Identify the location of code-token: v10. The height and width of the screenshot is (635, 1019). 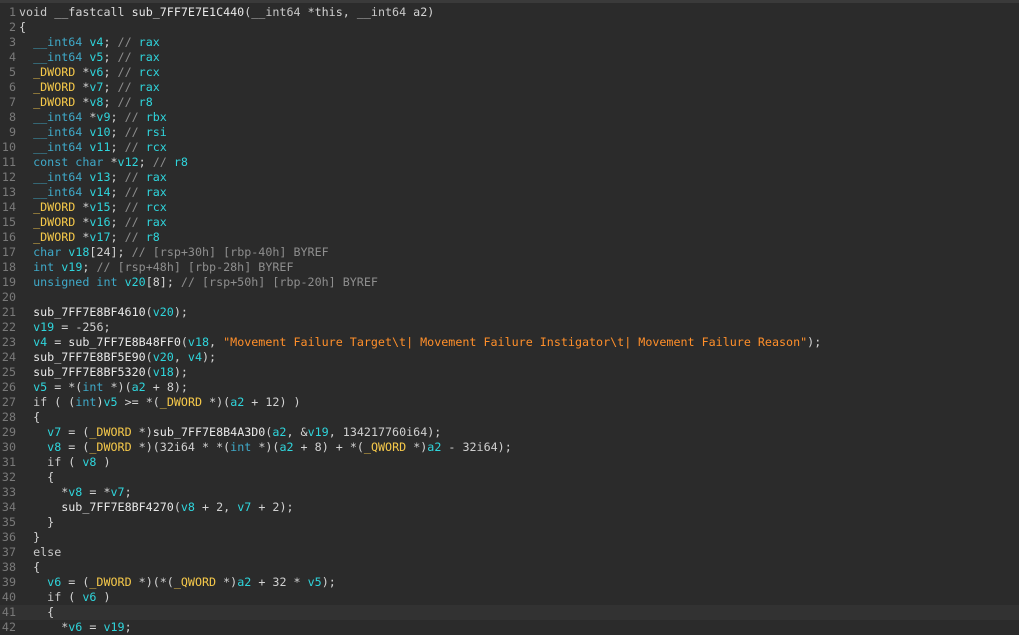
(99, 132).